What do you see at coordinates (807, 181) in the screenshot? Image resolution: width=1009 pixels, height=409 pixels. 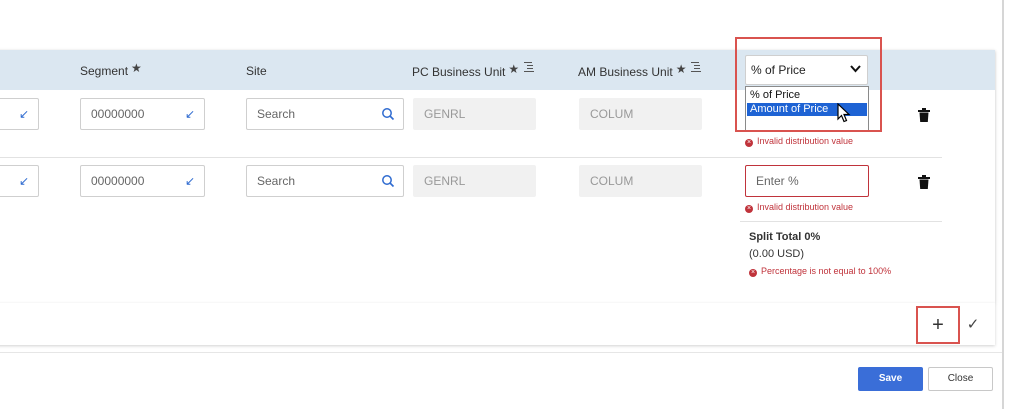 I see `distribution-value-input: Enter %` at bounding box center [807, 181].